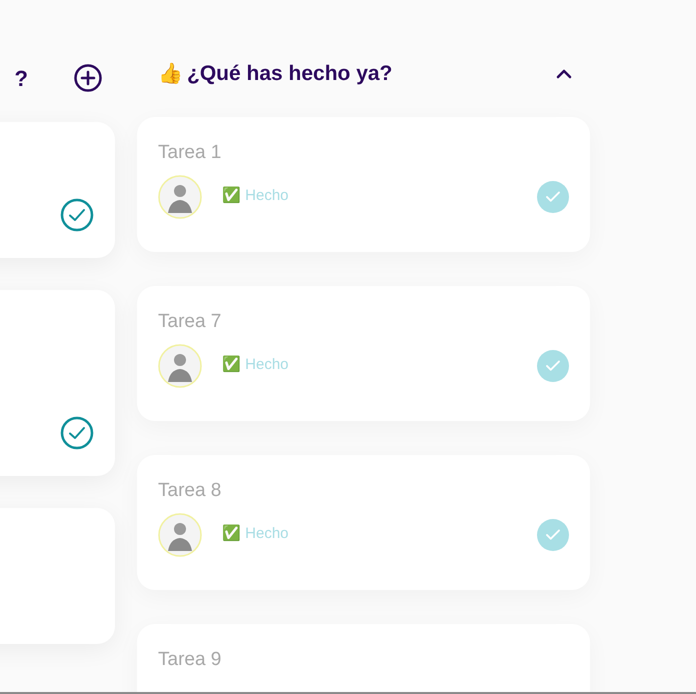 This screenshot has height=694, width=696. What do you see at coordinates (363, 522) in the screenshot?
I see `task-card: Tarea 8 ✅ Hecho` at bounding box center [363, 522].